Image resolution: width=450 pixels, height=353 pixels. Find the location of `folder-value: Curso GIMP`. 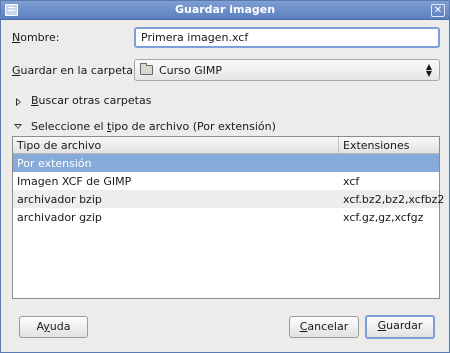

folder-value: Curso GIMP is located at coordinates (191, 70).